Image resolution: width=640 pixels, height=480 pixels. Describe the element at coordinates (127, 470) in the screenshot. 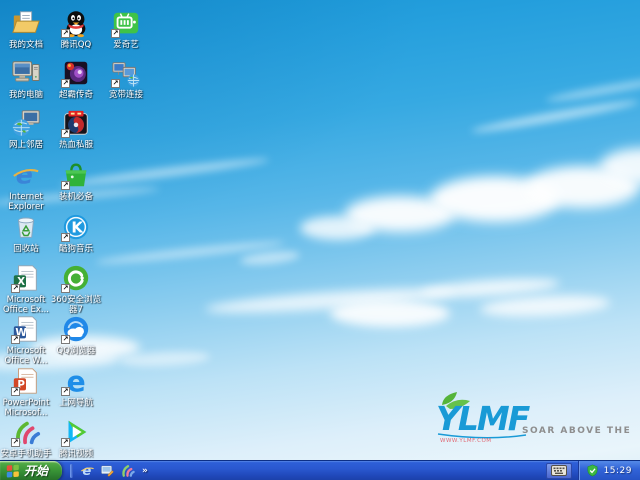

I see `quick-launch-media-swoosh` at that location.